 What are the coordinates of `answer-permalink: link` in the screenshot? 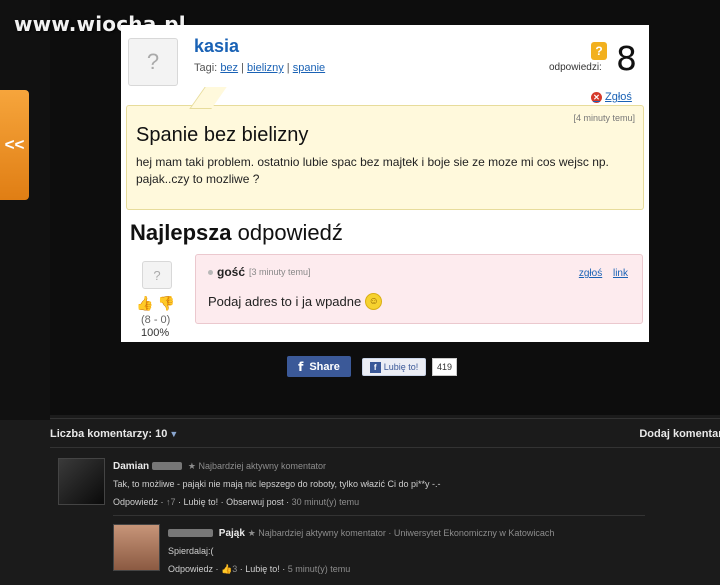 It's located at (620, 273).